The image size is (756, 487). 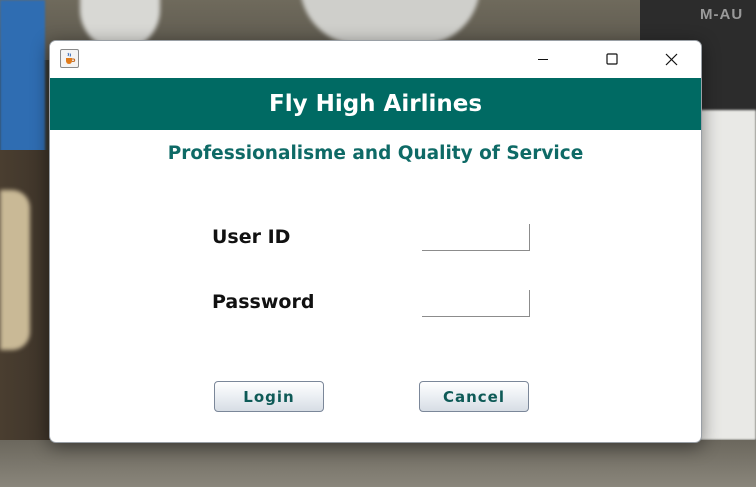 What do you see at coordinates (69, 58) in the screenshot?
I see `java-cup-icon` at bounding box center [69, 58].